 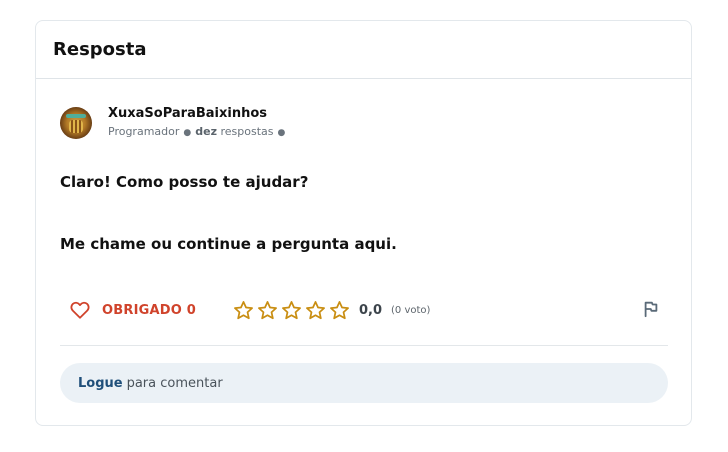 I want to click on thanks-label: OBRIGADO 0, so click(x=149, y=310).